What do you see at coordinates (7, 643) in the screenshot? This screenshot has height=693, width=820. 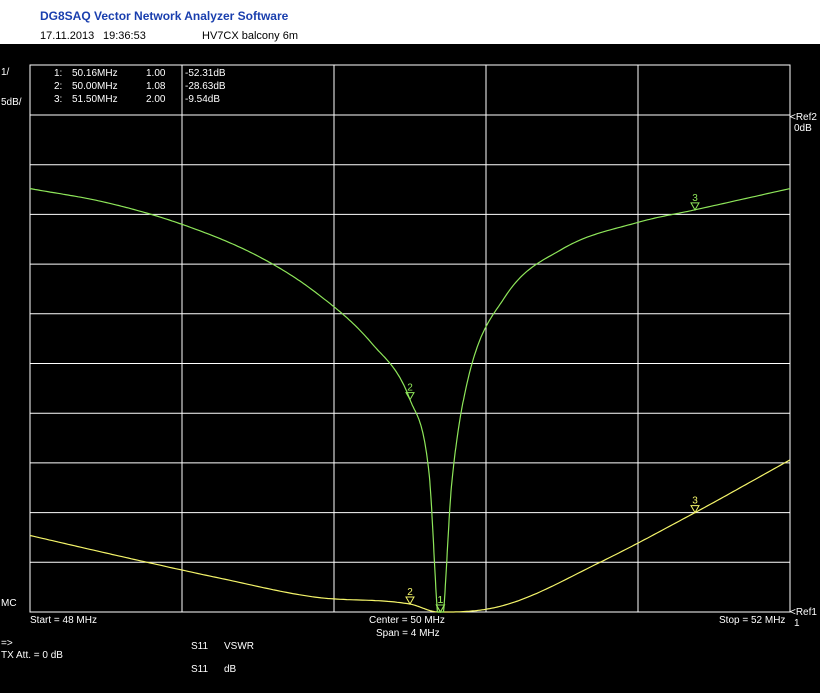 I see `arrow-indicator: =>` at bounding box center [7, 643].